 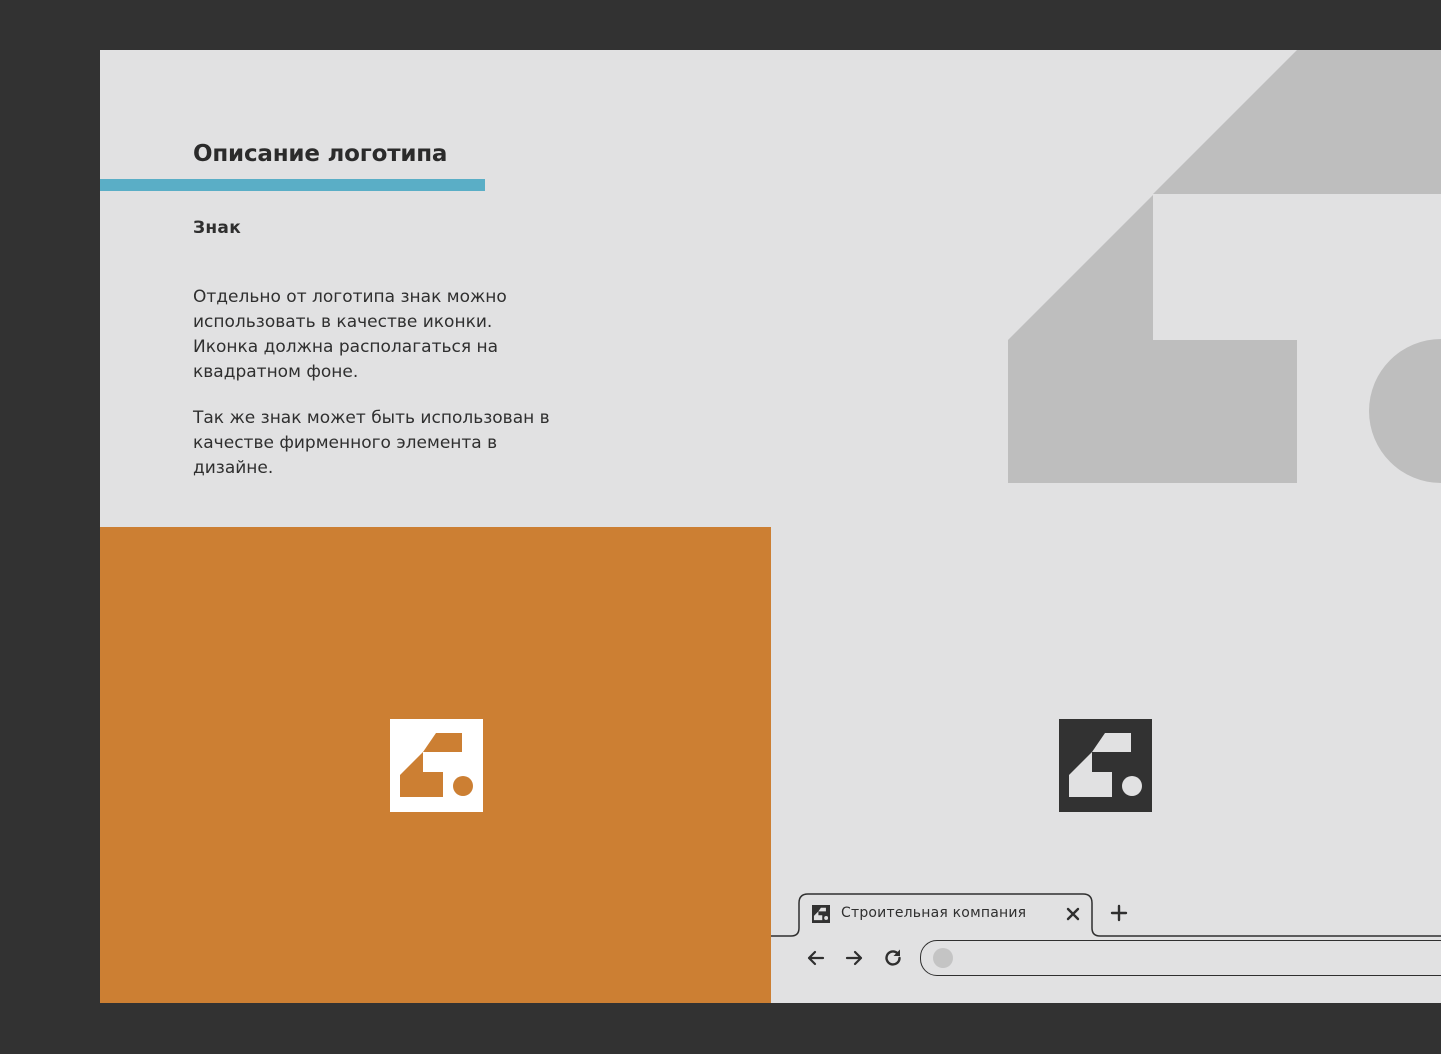 I want to click on logo-icon-dark, so click(x=1105, y=765).